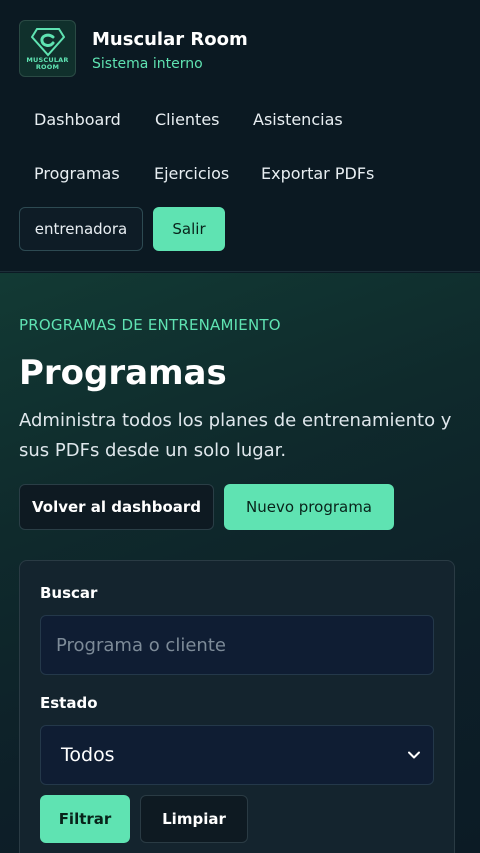 This screenshot has height=853, width=480. What do you see at coordinates (298, 120) in the screenshot?
I see `nav-asistencias: Asistencias` at bounding box center [298, 120].